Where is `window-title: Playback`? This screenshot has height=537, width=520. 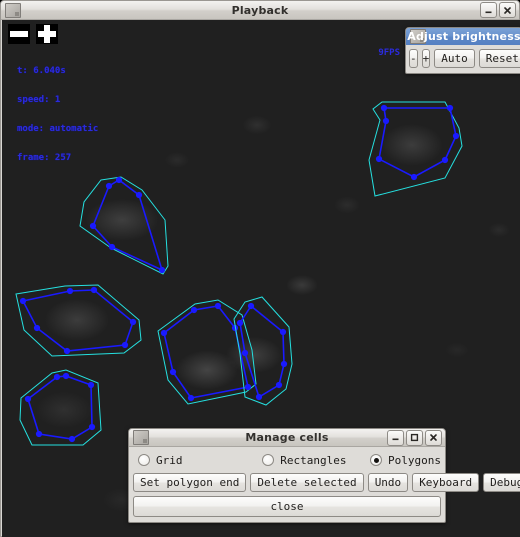 window-title: Playback is located at coordinates (260, 10).